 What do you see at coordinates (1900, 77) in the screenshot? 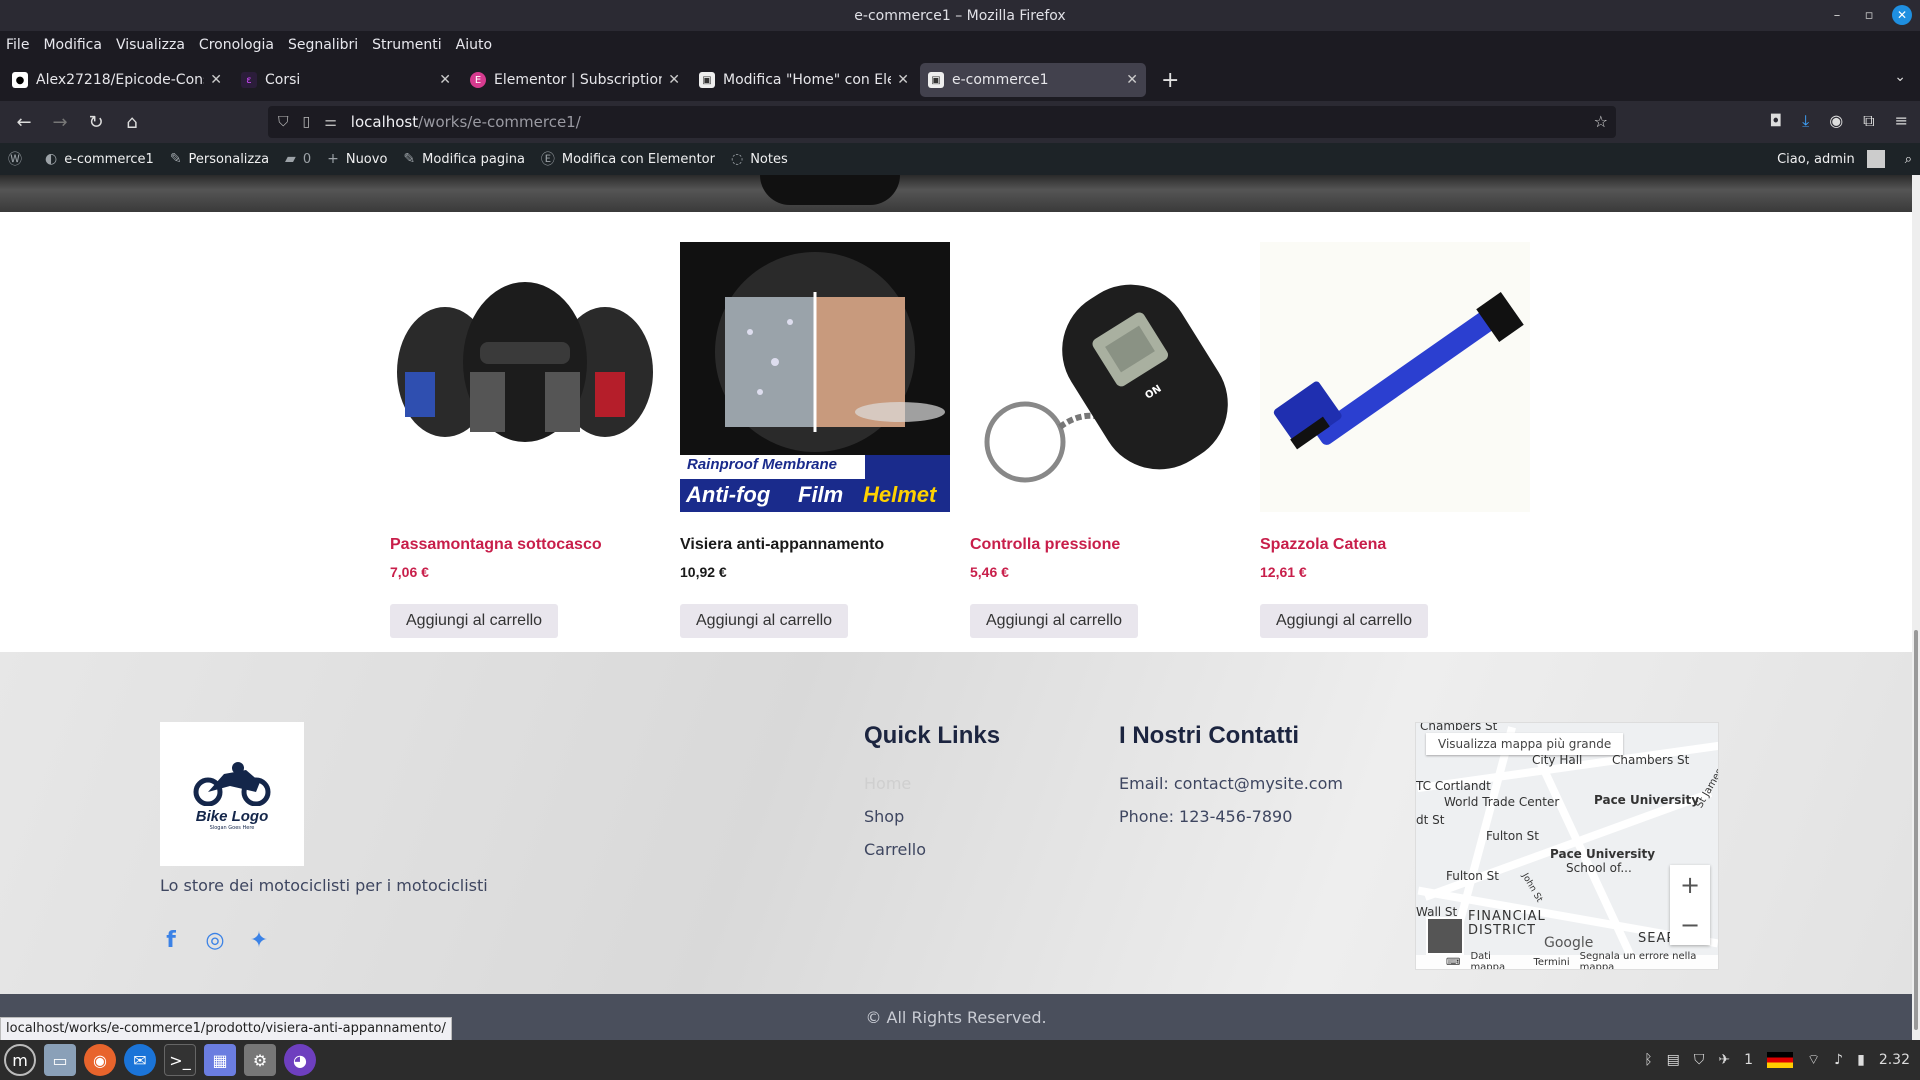
I see `list-all-tabs-icon: ⌄` at bounding box center [1900, 77].